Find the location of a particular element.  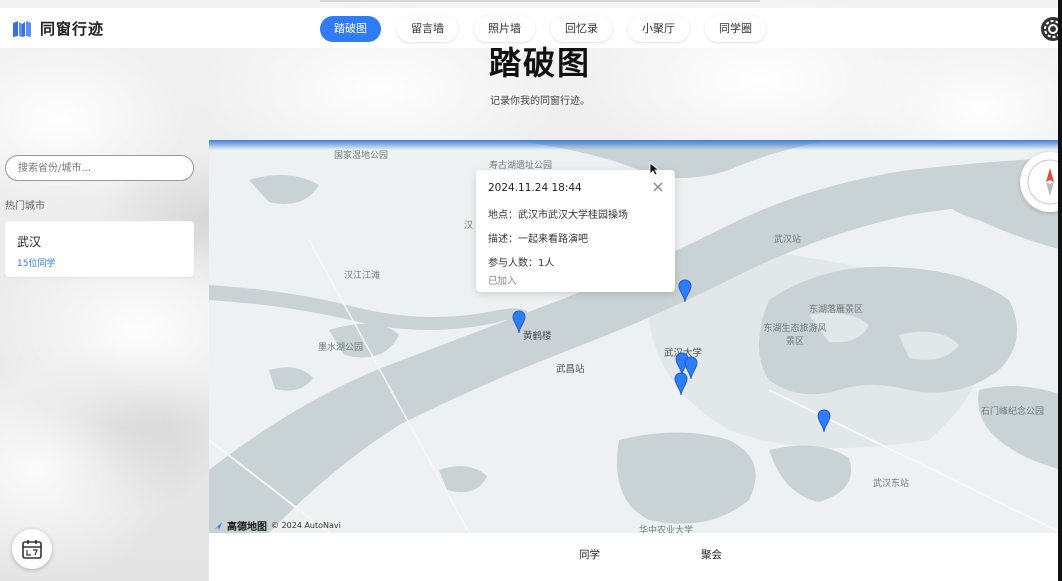

map-label: 东湖生态旅游风景区 is located at coordinates (795, 335).